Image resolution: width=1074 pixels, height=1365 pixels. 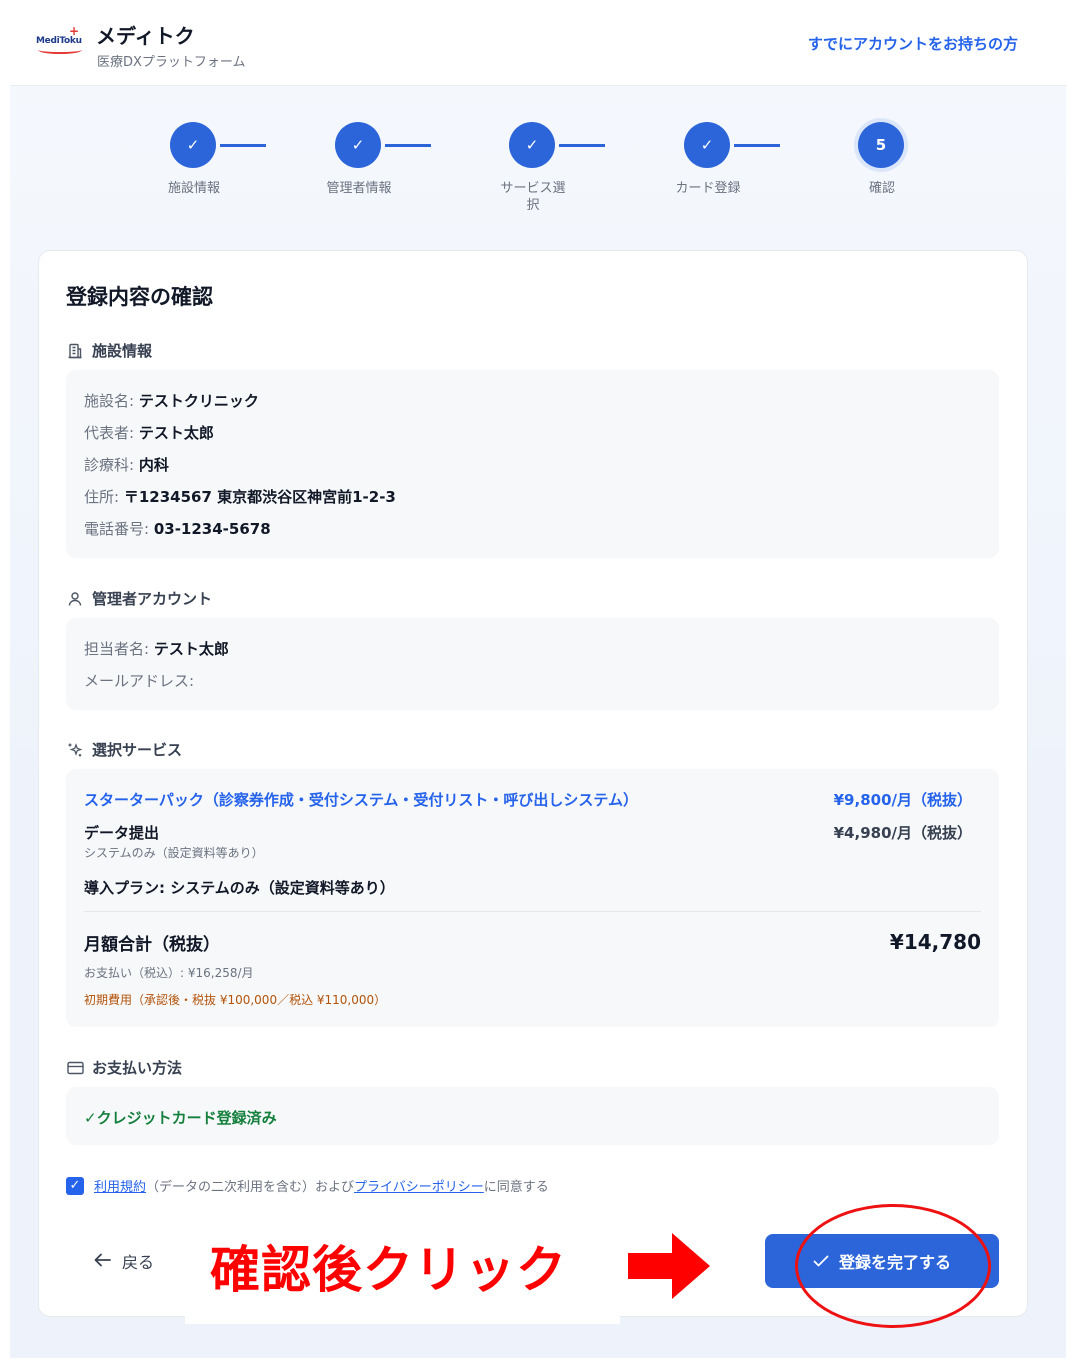 What do you see at coordinates (169, 973) in the screenshot?
I see `tax-included-payment: お支払い（税込）: ¥16,258/月` at bounding box center [169, 973].